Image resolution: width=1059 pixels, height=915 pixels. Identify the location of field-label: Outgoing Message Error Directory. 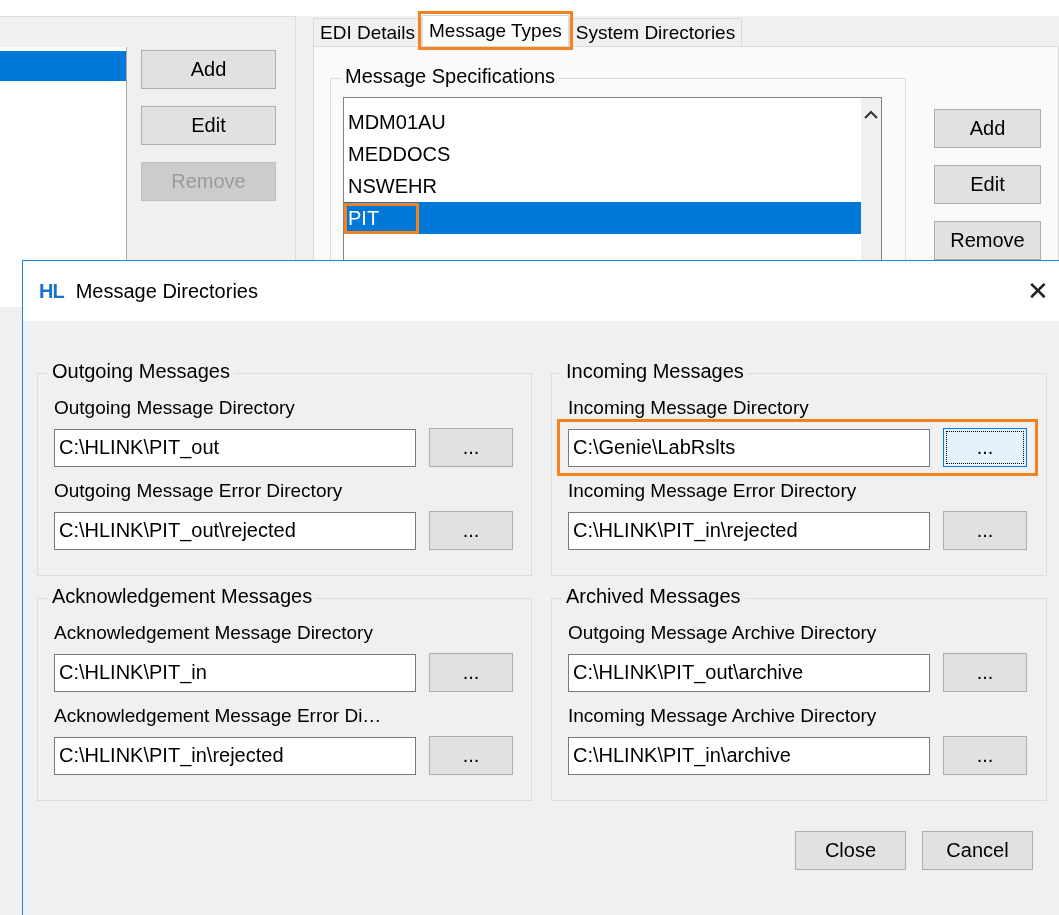
(199, 491).